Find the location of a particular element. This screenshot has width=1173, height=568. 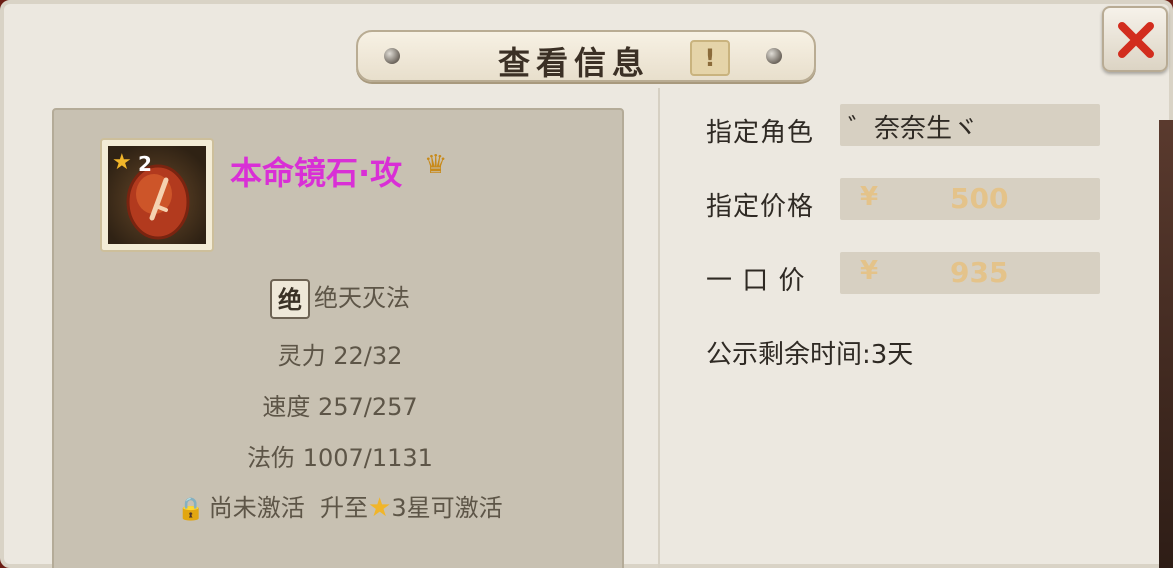

star-level: 2 is located at coordinates (145, 164).